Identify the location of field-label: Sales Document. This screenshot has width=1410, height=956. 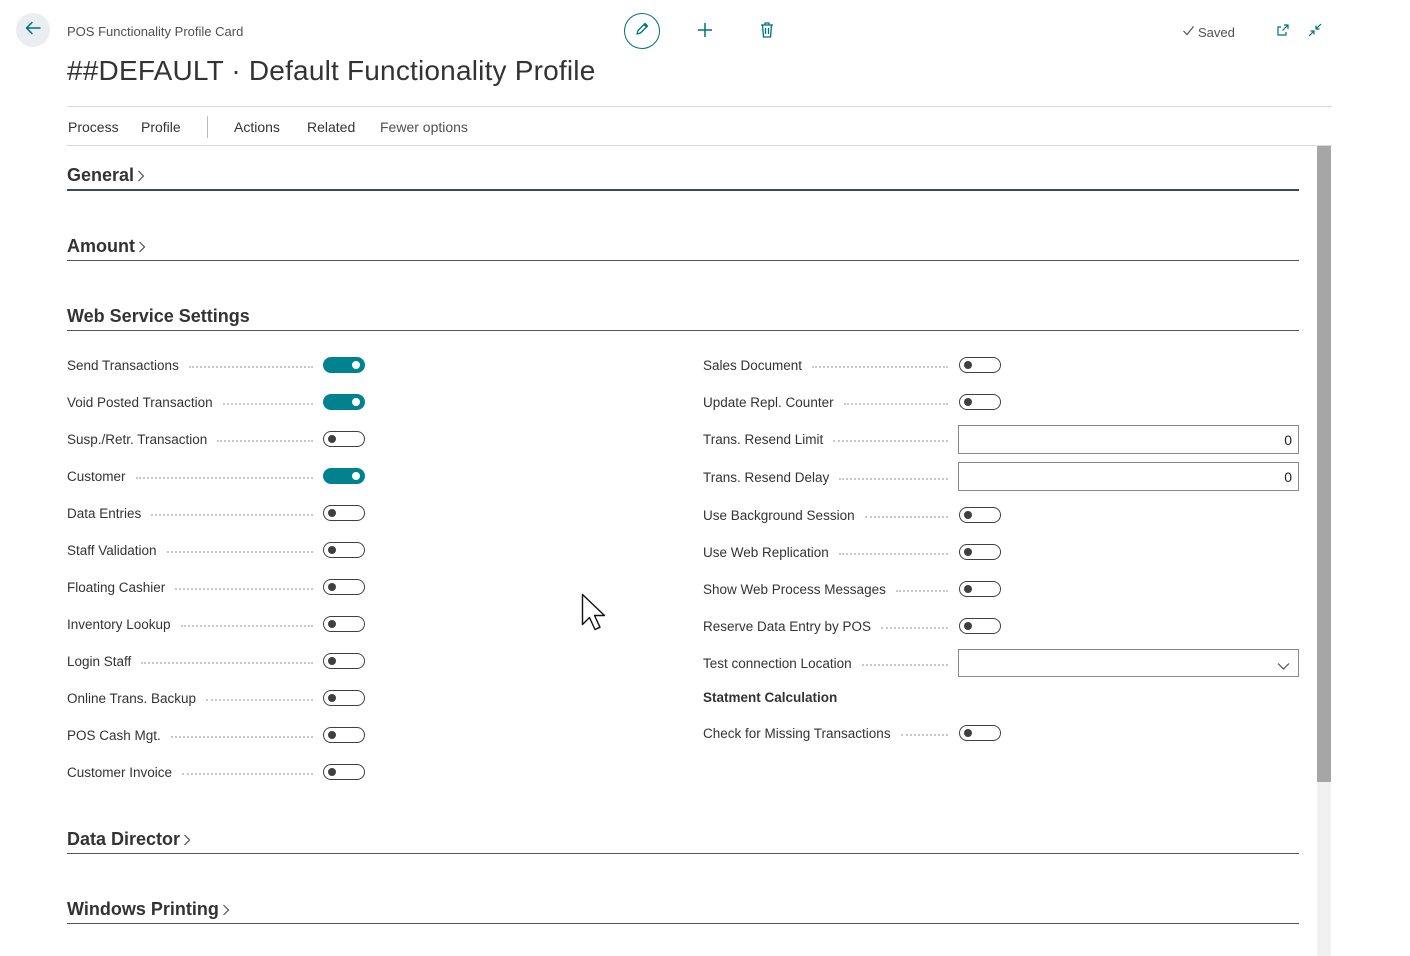
(753, 365).